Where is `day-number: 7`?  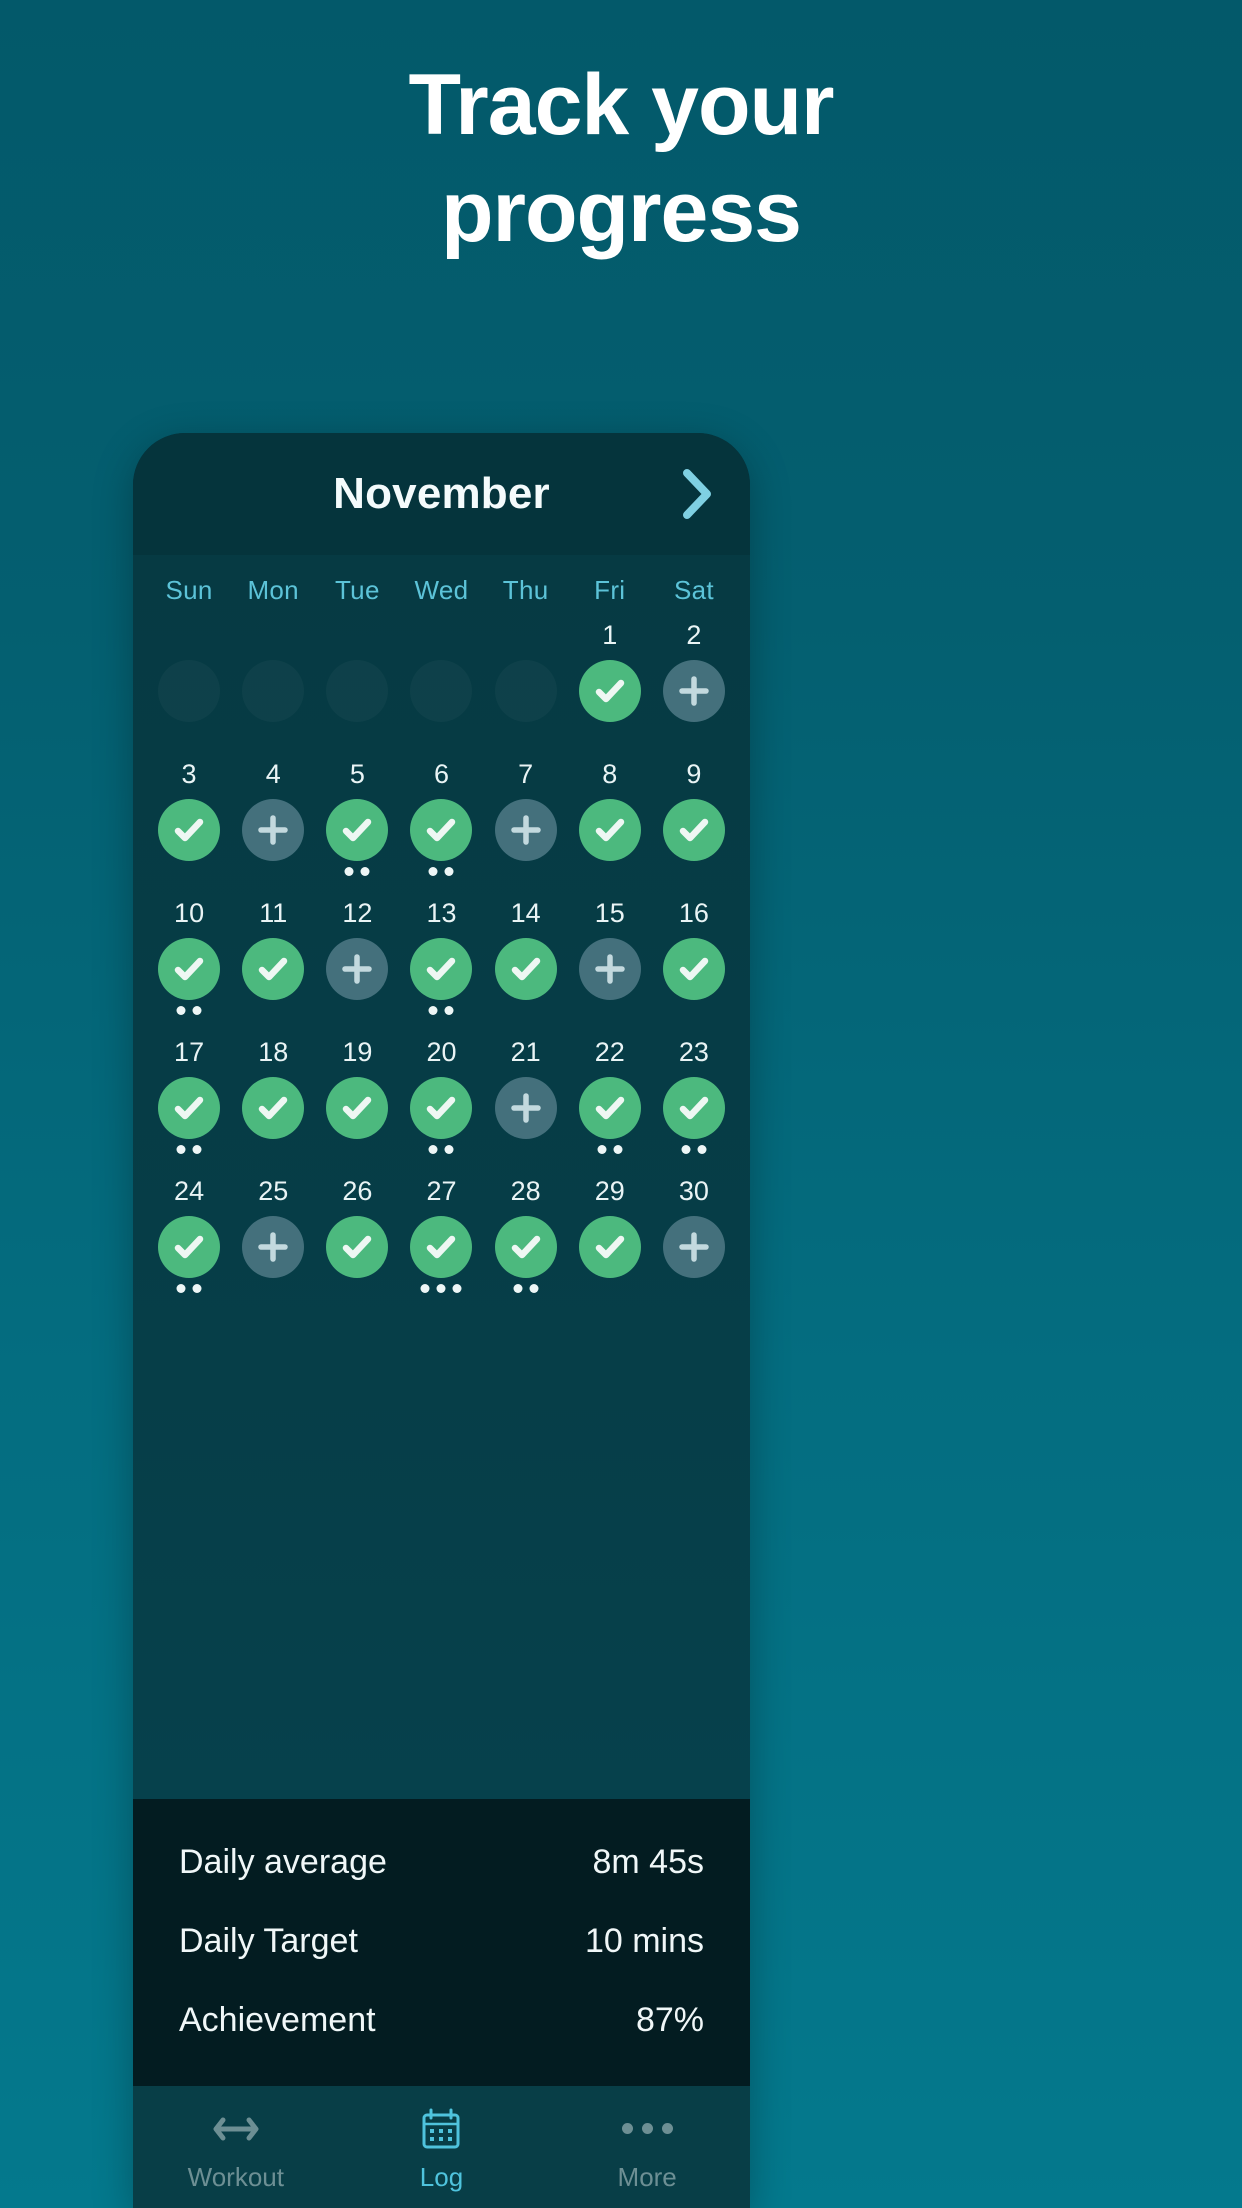
day-number: 7 is located at coordinates (526, 773).